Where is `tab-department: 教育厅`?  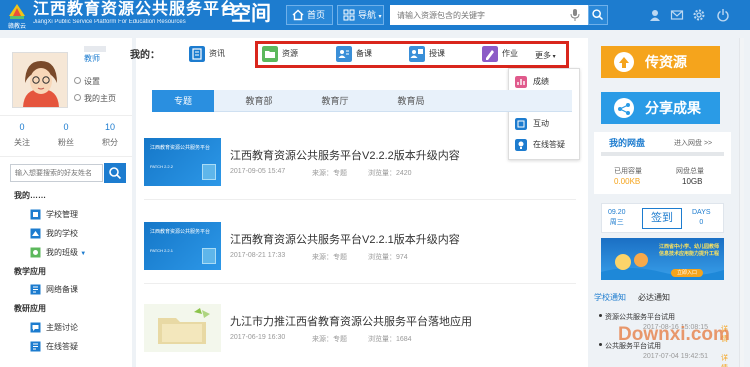
tab-department: 教育厅 is located at coordinates (335, 101).